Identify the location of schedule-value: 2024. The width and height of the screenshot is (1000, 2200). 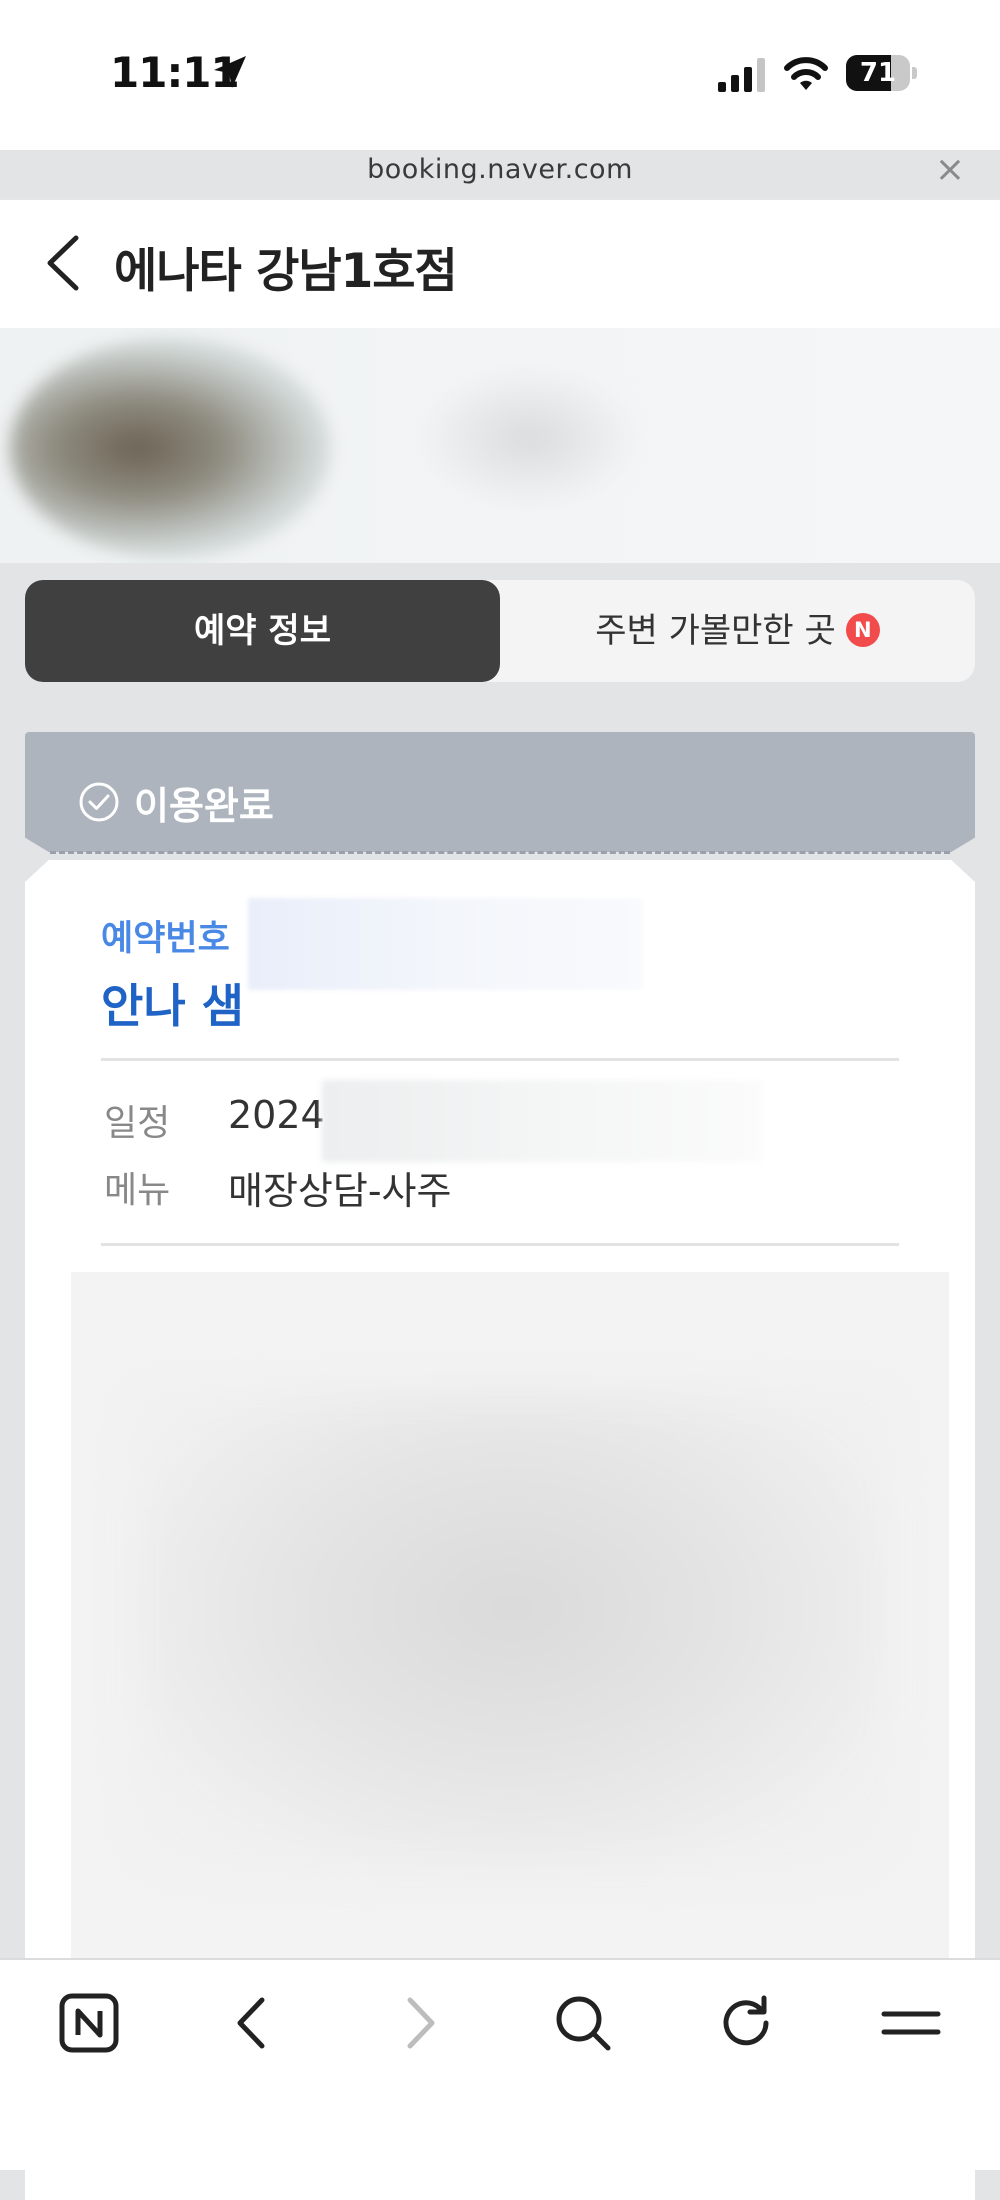
(276, 1115).